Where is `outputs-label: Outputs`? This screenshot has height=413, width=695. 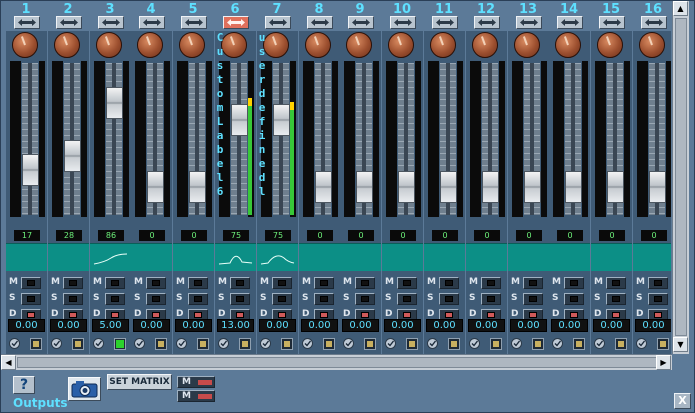 outputs-label: Outputs is located at coordinates (40, 403).